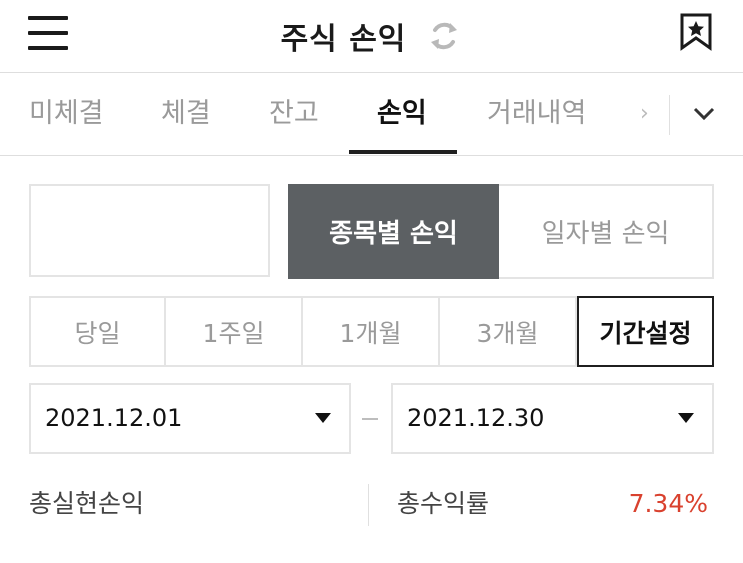 This screenshot has width=743, height=563. I want to click on period-today: 당일, so click(97, 331).